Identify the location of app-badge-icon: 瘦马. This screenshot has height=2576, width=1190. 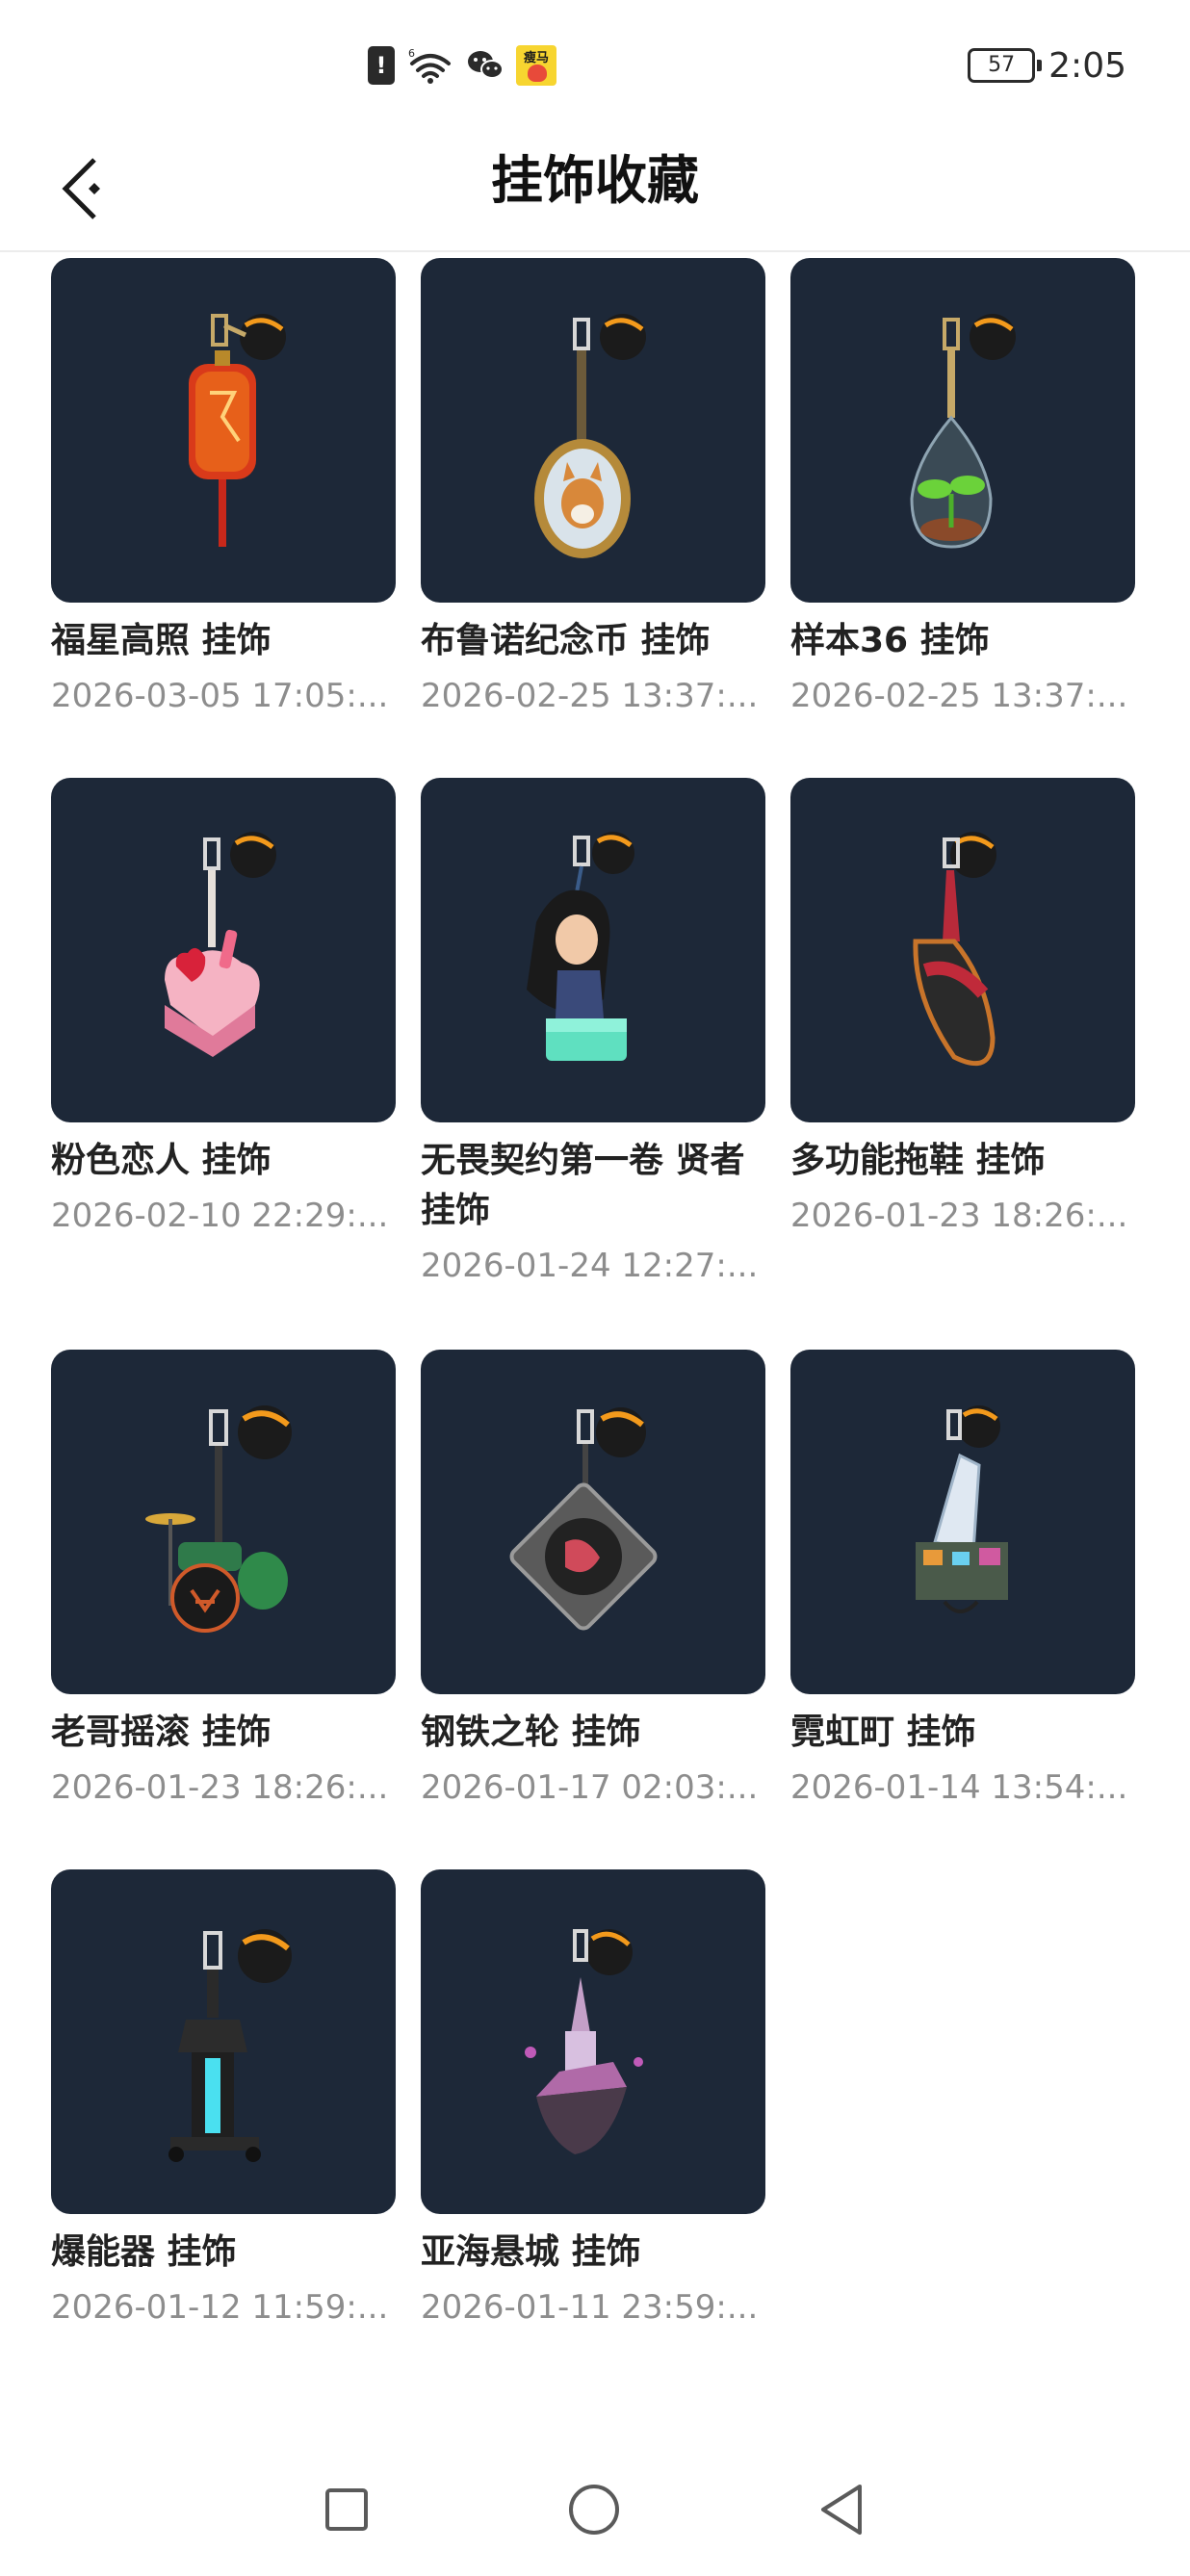
(536, 65).